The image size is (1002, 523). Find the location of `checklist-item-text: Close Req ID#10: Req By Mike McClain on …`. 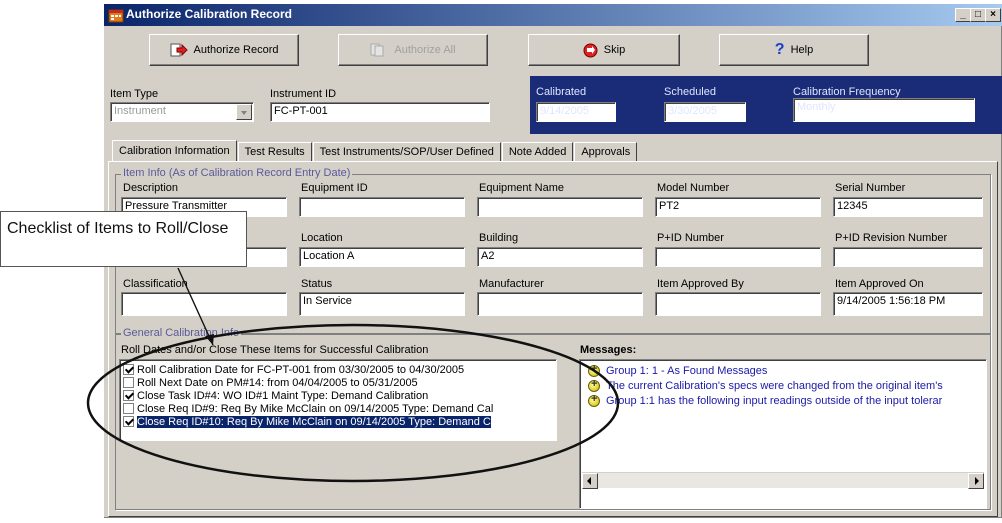

checklist-item-text: Close Req ID#10: Req By Mike McClain on … is located at coordinates (314, 421).